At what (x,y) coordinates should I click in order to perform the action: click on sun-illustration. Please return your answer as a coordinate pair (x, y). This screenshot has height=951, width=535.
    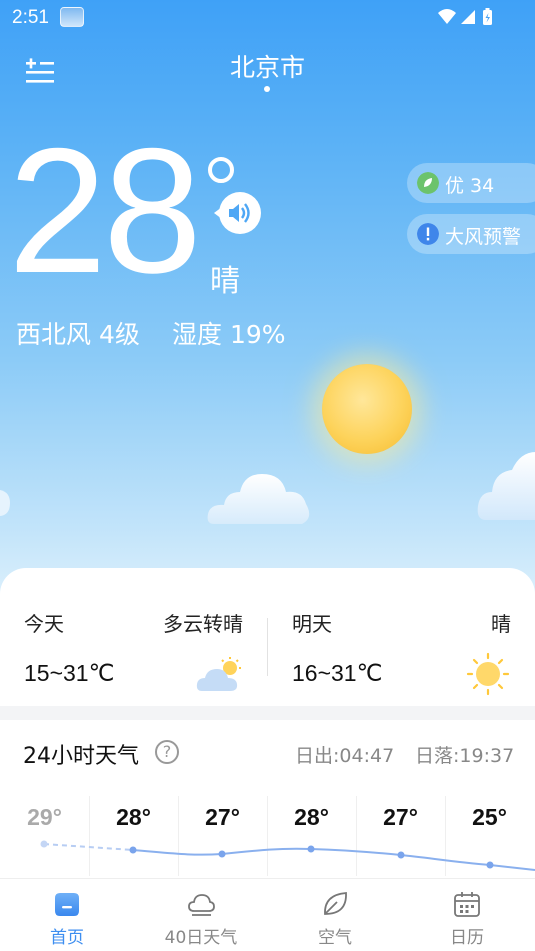
    Looking at the image, I should click on (367, 409).